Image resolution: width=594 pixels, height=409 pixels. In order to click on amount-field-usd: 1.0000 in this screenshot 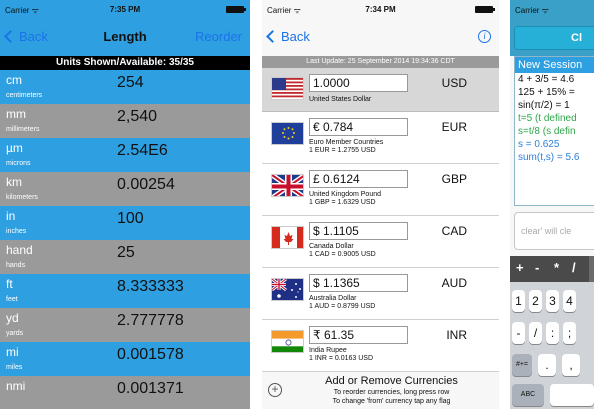, I will do `click(358, 83)`.